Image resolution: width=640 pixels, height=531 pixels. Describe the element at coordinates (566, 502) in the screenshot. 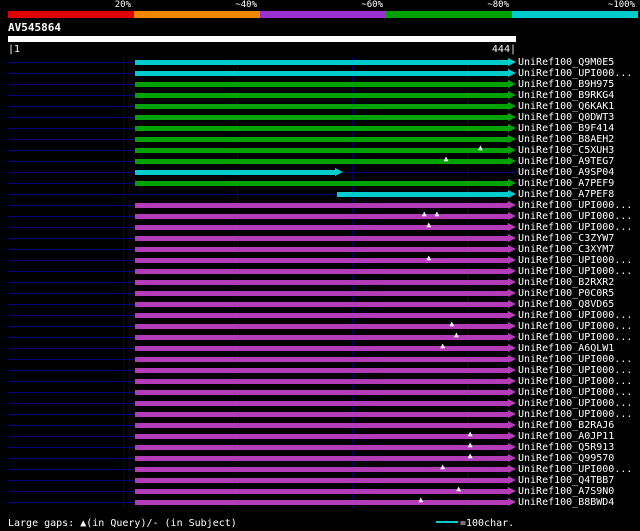

I see `hit-accession-link: UniRef100_B8BWD4` at that location.